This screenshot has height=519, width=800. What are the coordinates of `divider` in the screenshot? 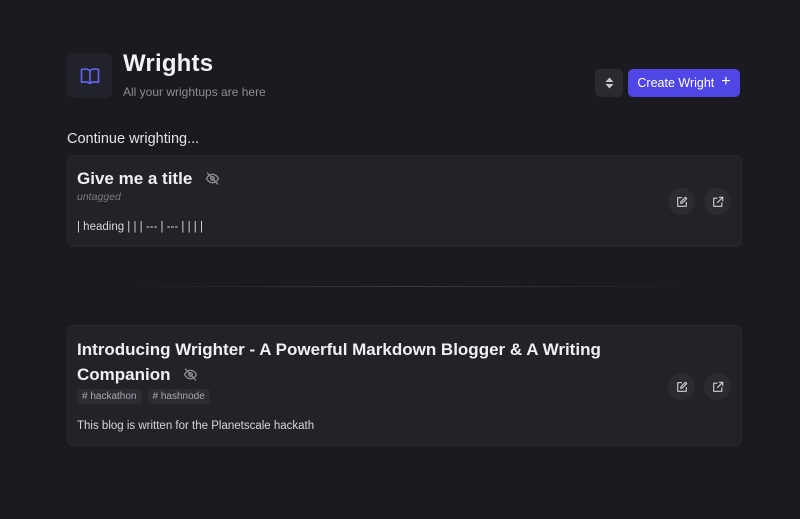 It's located at (410, 286).